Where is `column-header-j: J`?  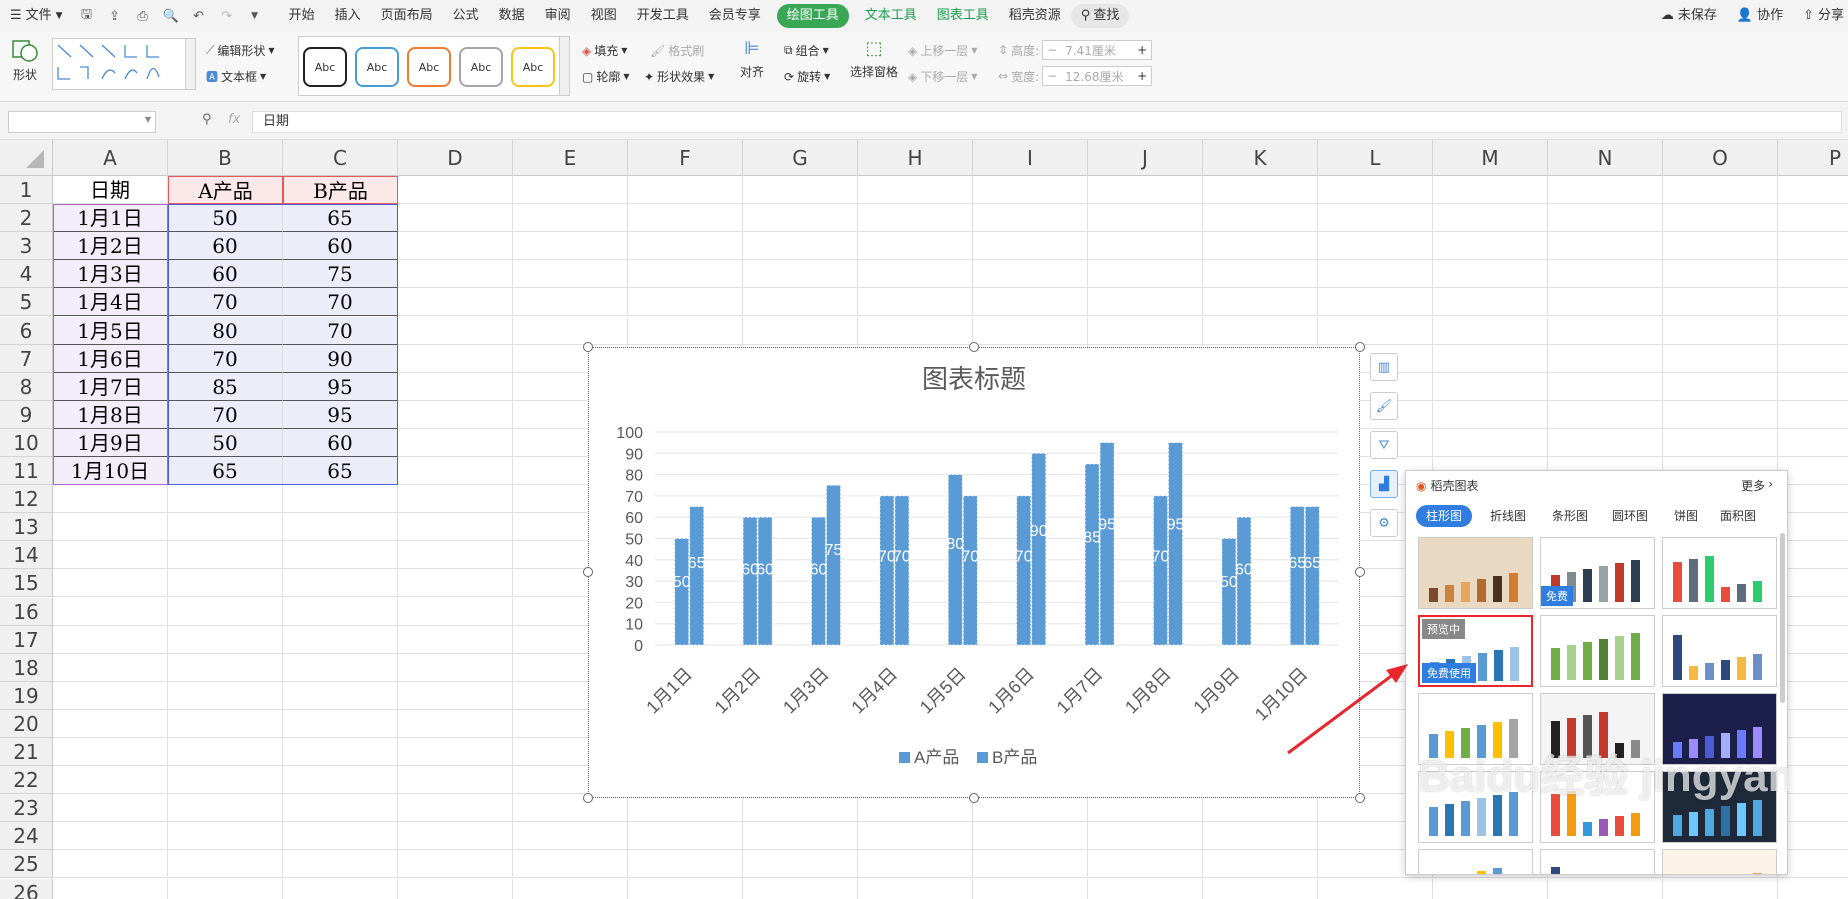
column-header-j: J is located at coordinates (1145, 158).